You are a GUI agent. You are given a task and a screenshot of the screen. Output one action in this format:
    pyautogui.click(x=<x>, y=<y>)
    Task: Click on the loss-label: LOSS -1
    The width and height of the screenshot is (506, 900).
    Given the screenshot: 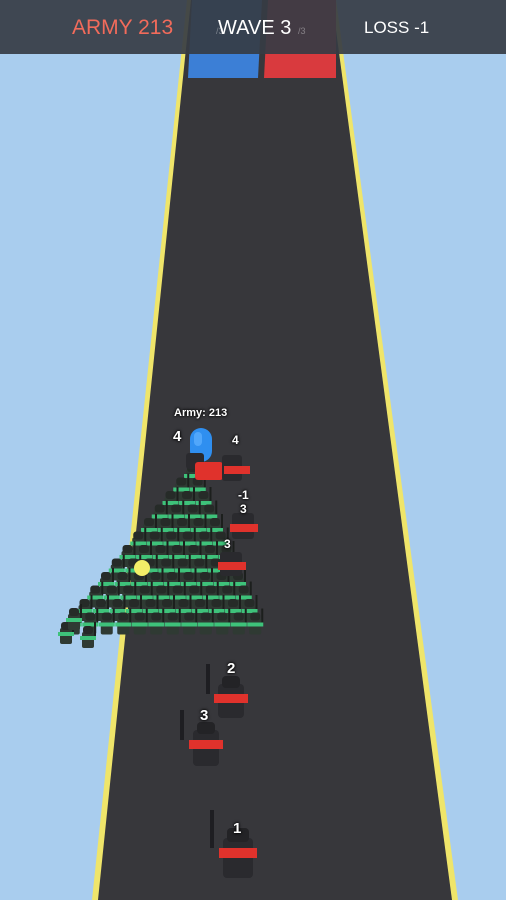 What is the action you would take?
    pyautogui.click(x=397, y=27)
    